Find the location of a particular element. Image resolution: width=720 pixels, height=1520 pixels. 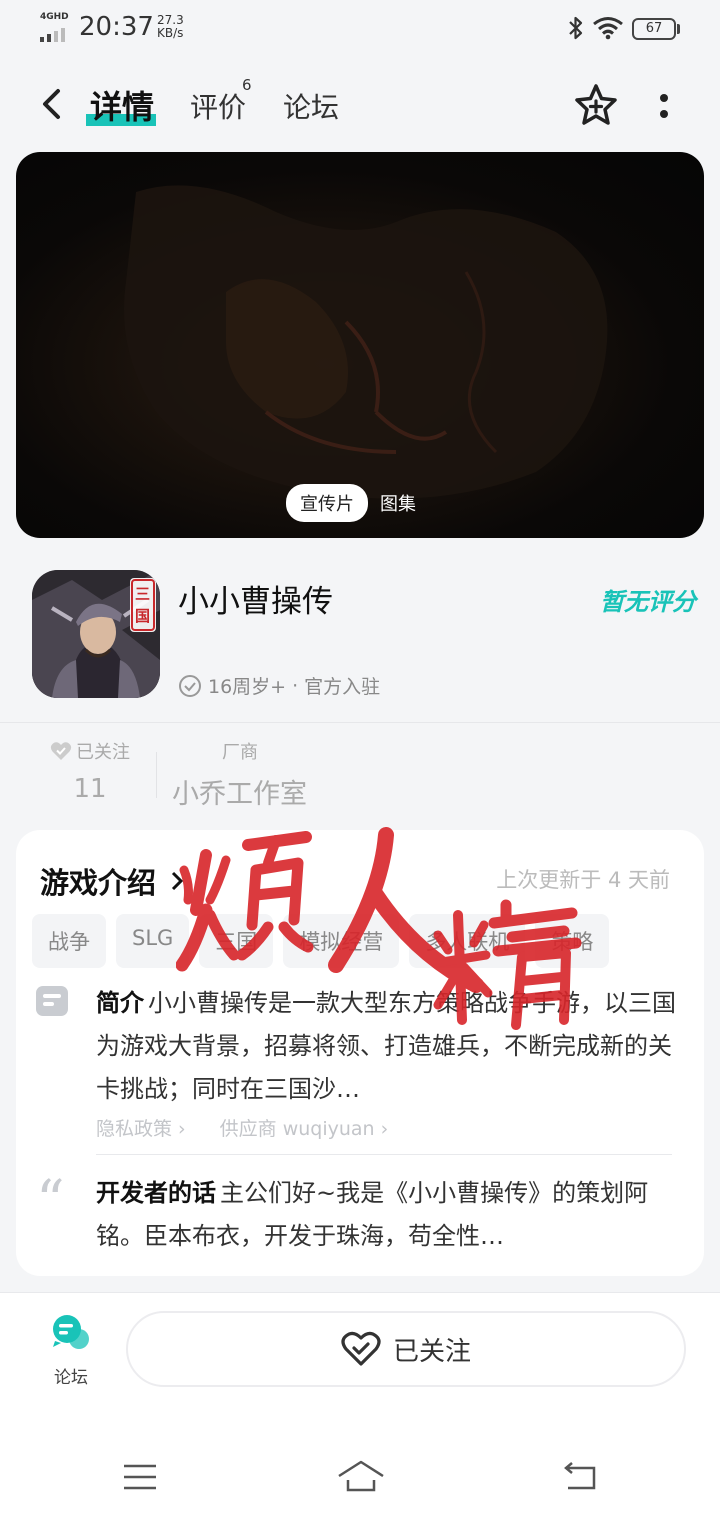

tab-review: 评价 6 is located at coordinates (221, 101).